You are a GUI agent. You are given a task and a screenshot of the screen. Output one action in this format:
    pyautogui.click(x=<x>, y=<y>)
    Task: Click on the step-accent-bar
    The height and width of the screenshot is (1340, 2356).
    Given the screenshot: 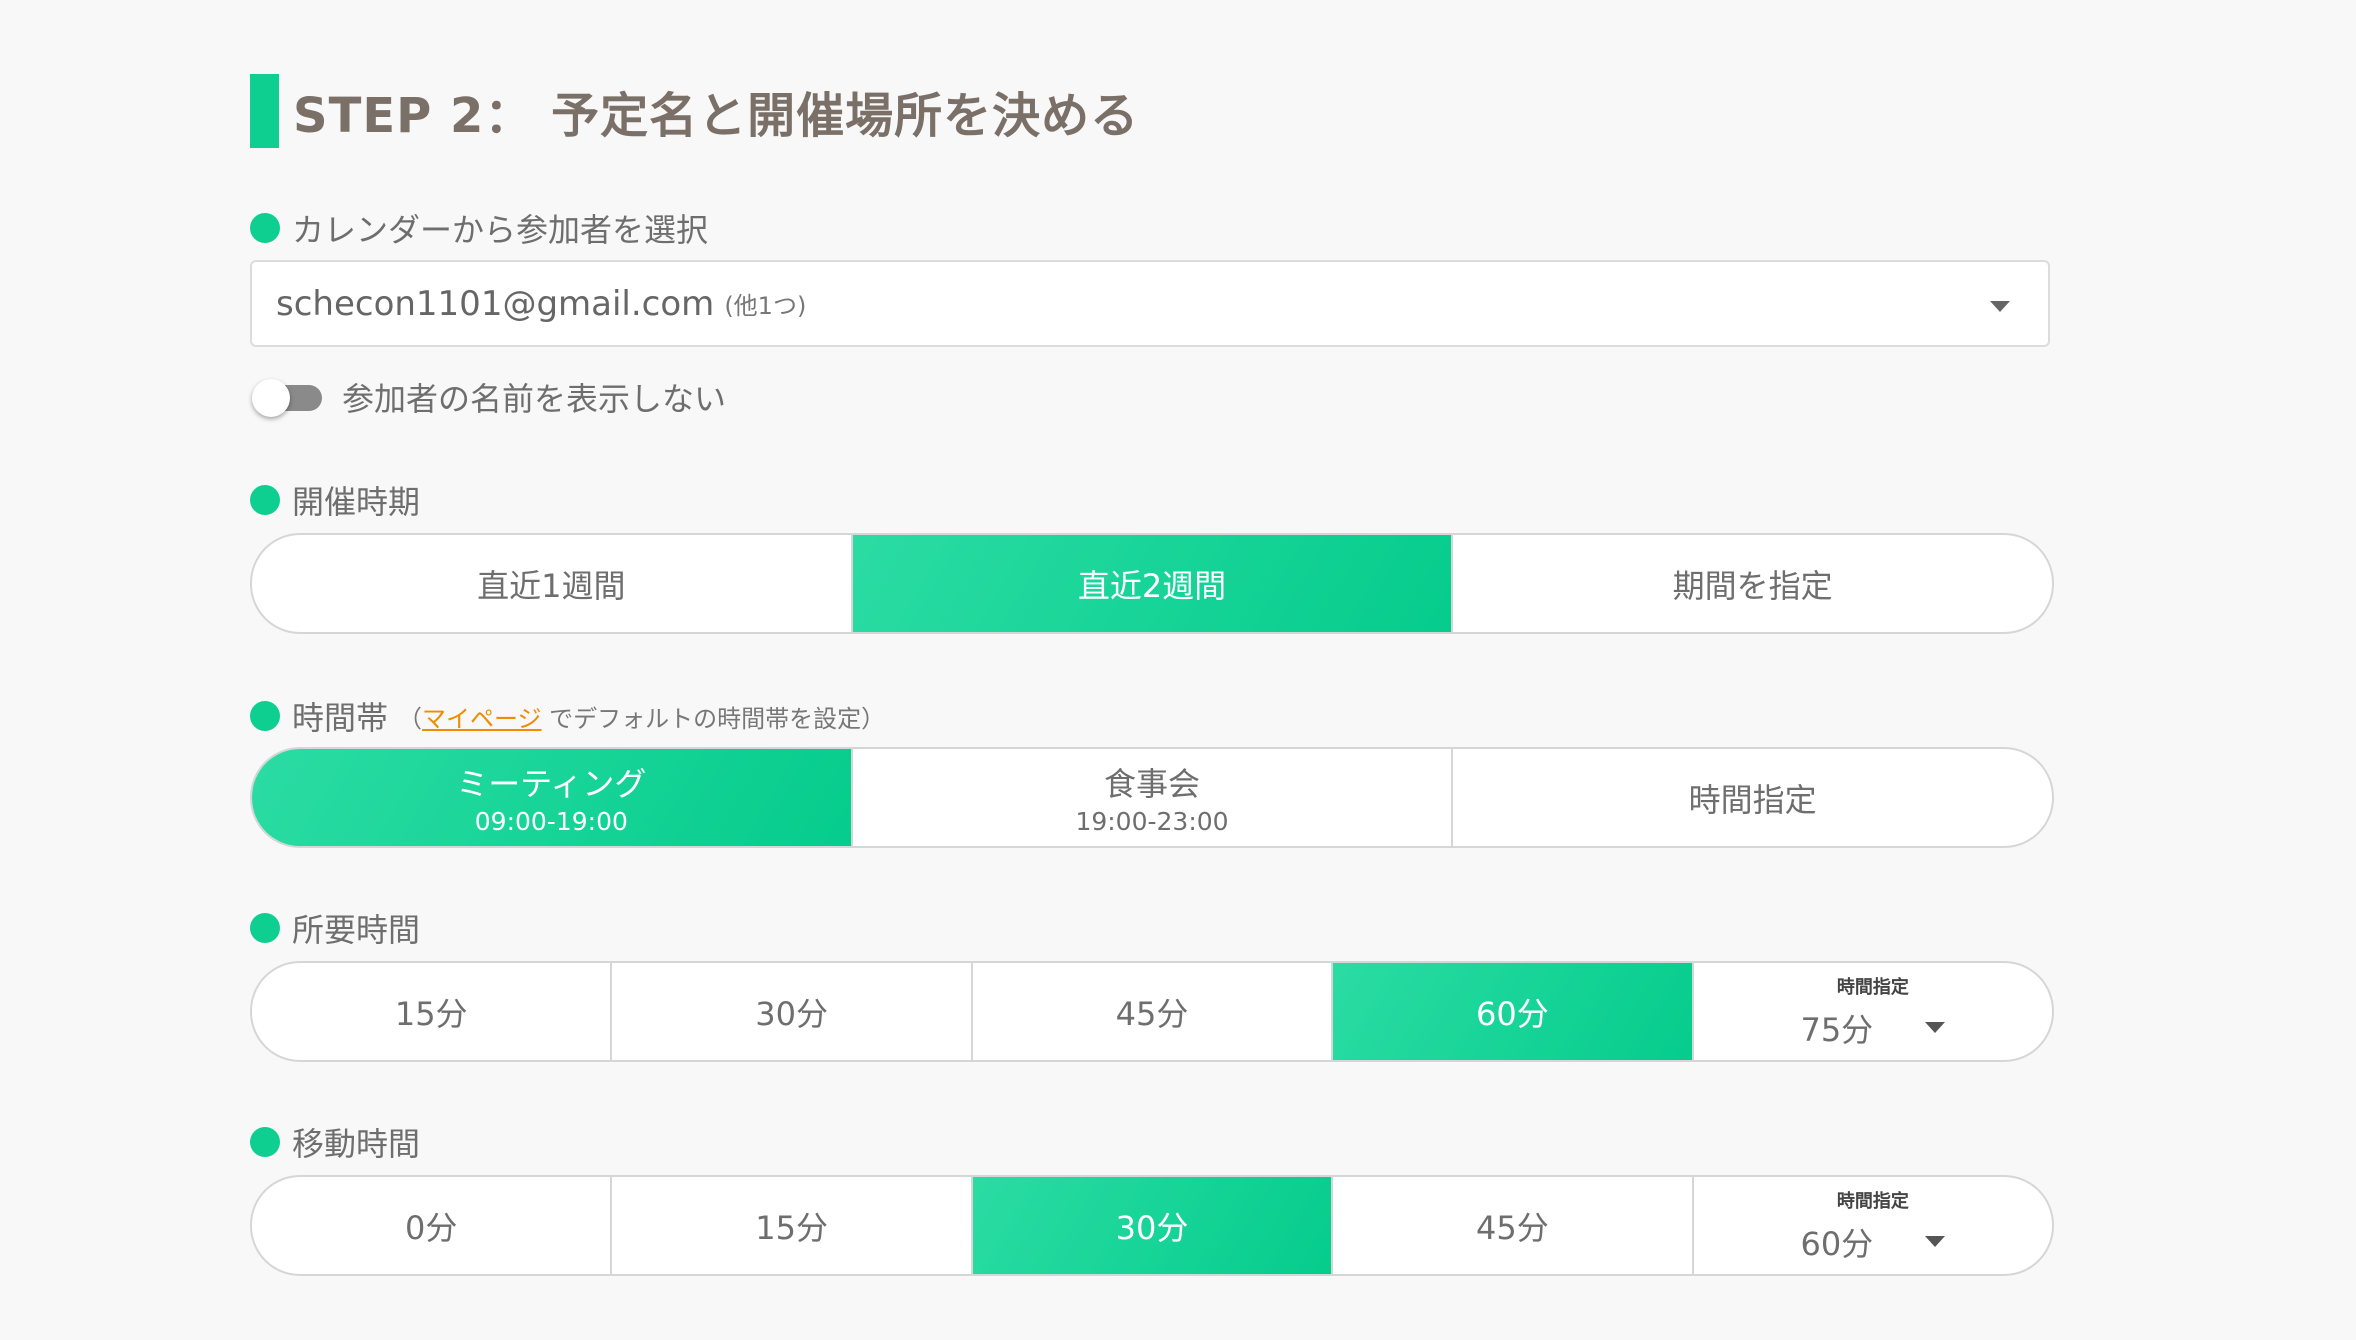 What is the action you would take?
    pyautogui.click(x=264, y=111)
    